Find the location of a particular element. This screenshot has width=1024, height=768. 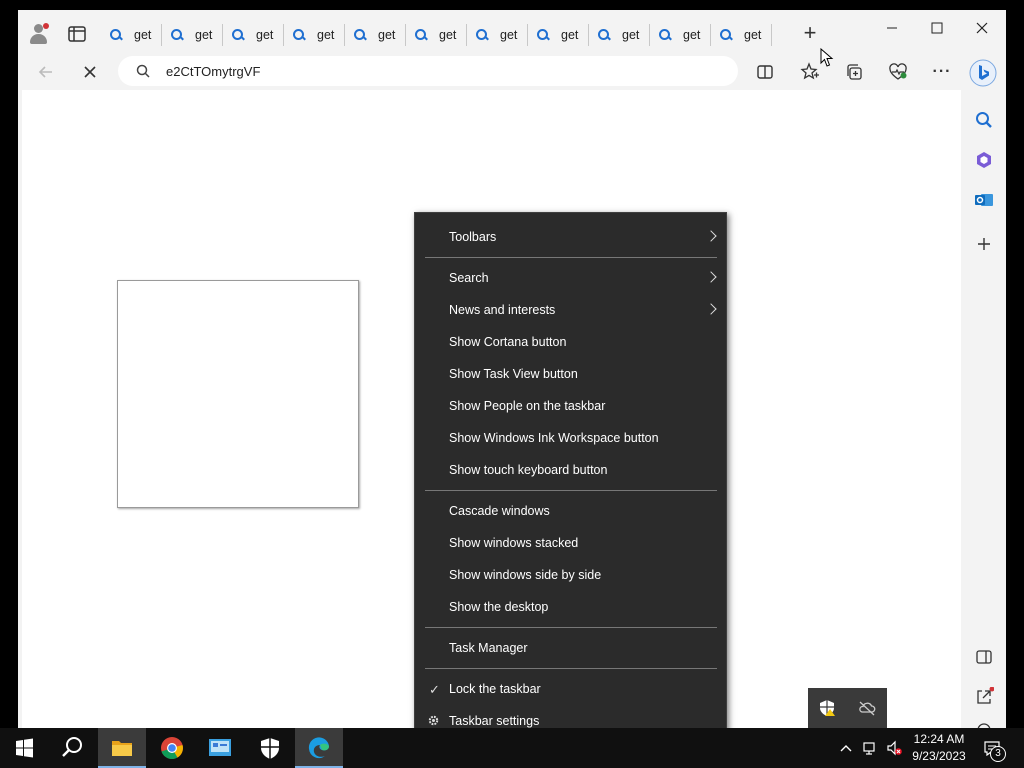

action-center-button: 3 is located at coordinates (998, 748).